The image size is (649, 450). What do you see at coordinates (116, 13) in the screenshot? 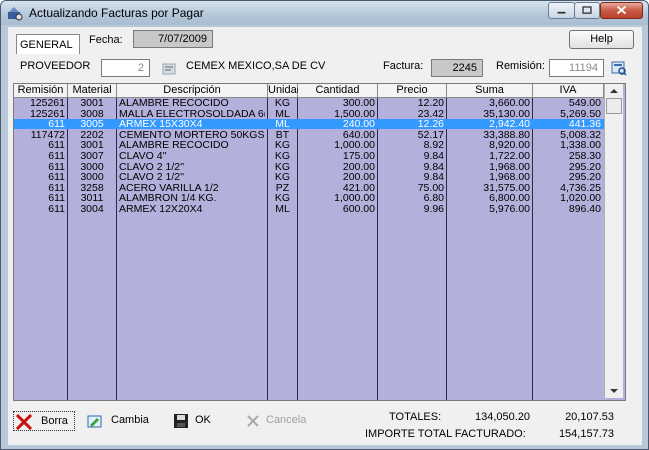
I see `window-title: Actualizando Facturas por Pagar` at bounding box center [116, 13].